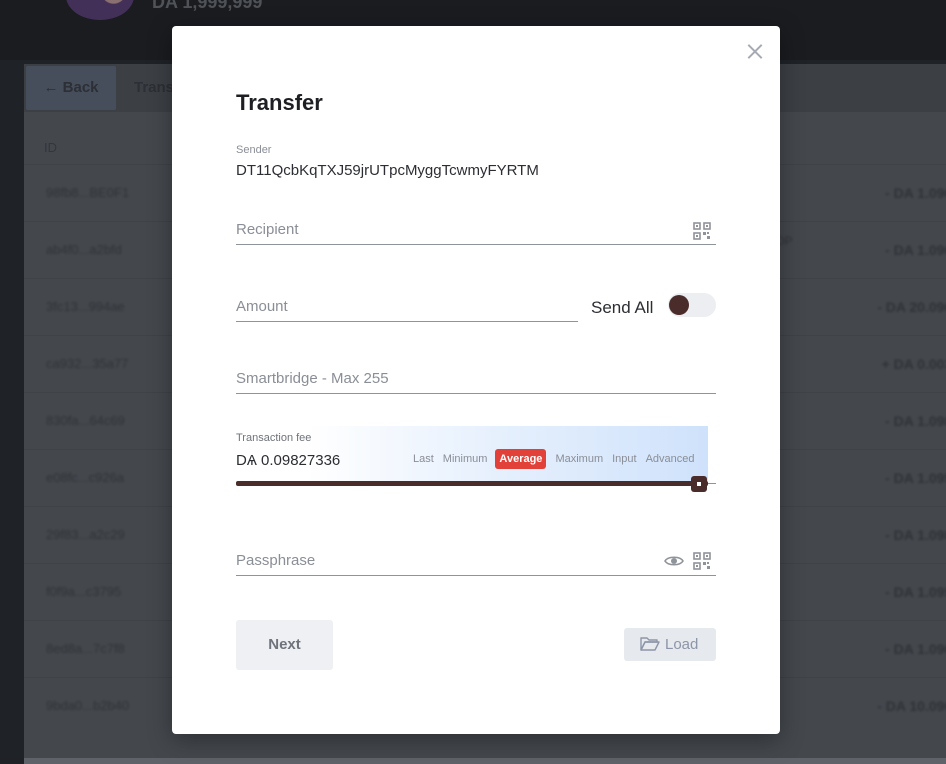  I want to click on smartbridge-field, so click(476, 378).